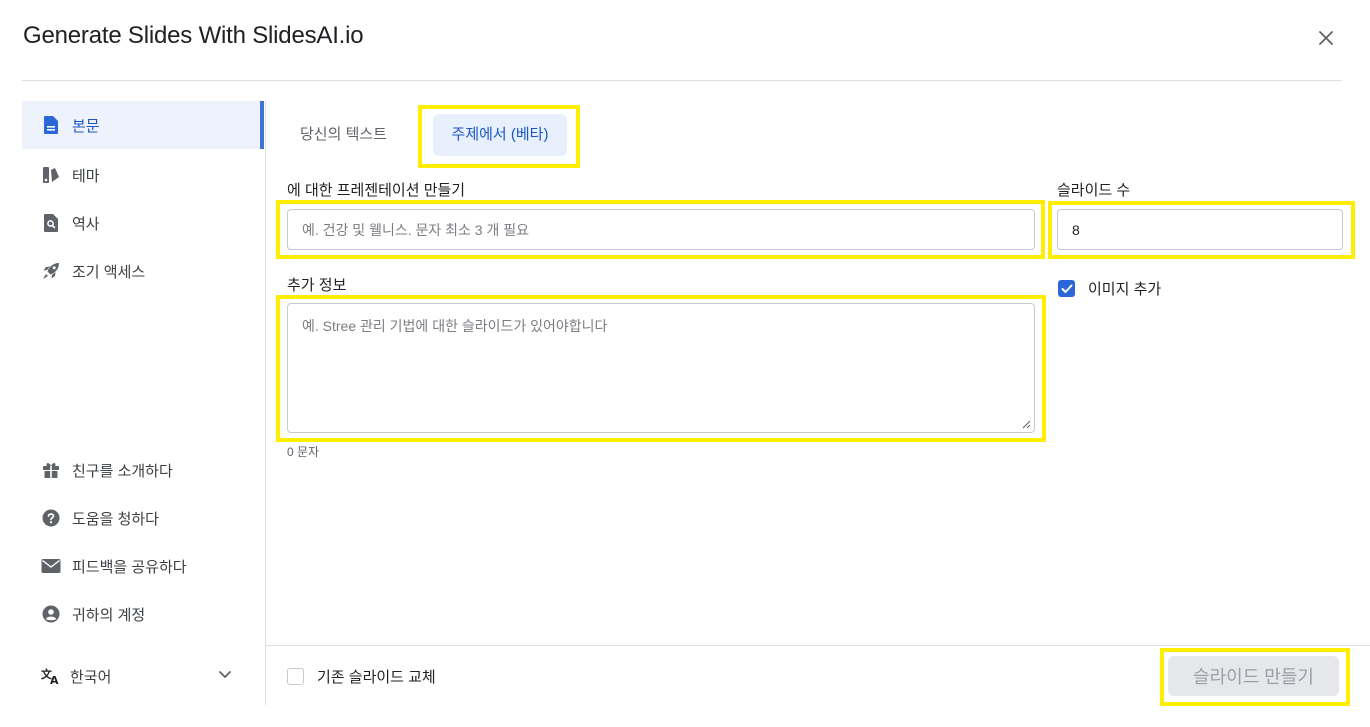 The height and width of the screenshot is (727, 1370). I want to click on additional-info-placeholder: 예. Stree 관리 기법에 대한 슬라이드가 있어야합니다, so click(455, 326).